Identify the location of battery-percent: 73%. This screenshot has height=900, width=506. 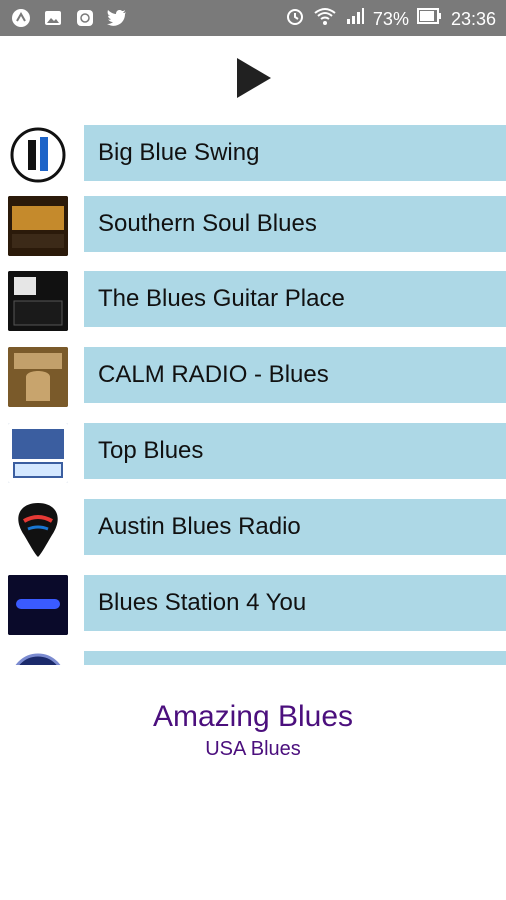
(390, 19).